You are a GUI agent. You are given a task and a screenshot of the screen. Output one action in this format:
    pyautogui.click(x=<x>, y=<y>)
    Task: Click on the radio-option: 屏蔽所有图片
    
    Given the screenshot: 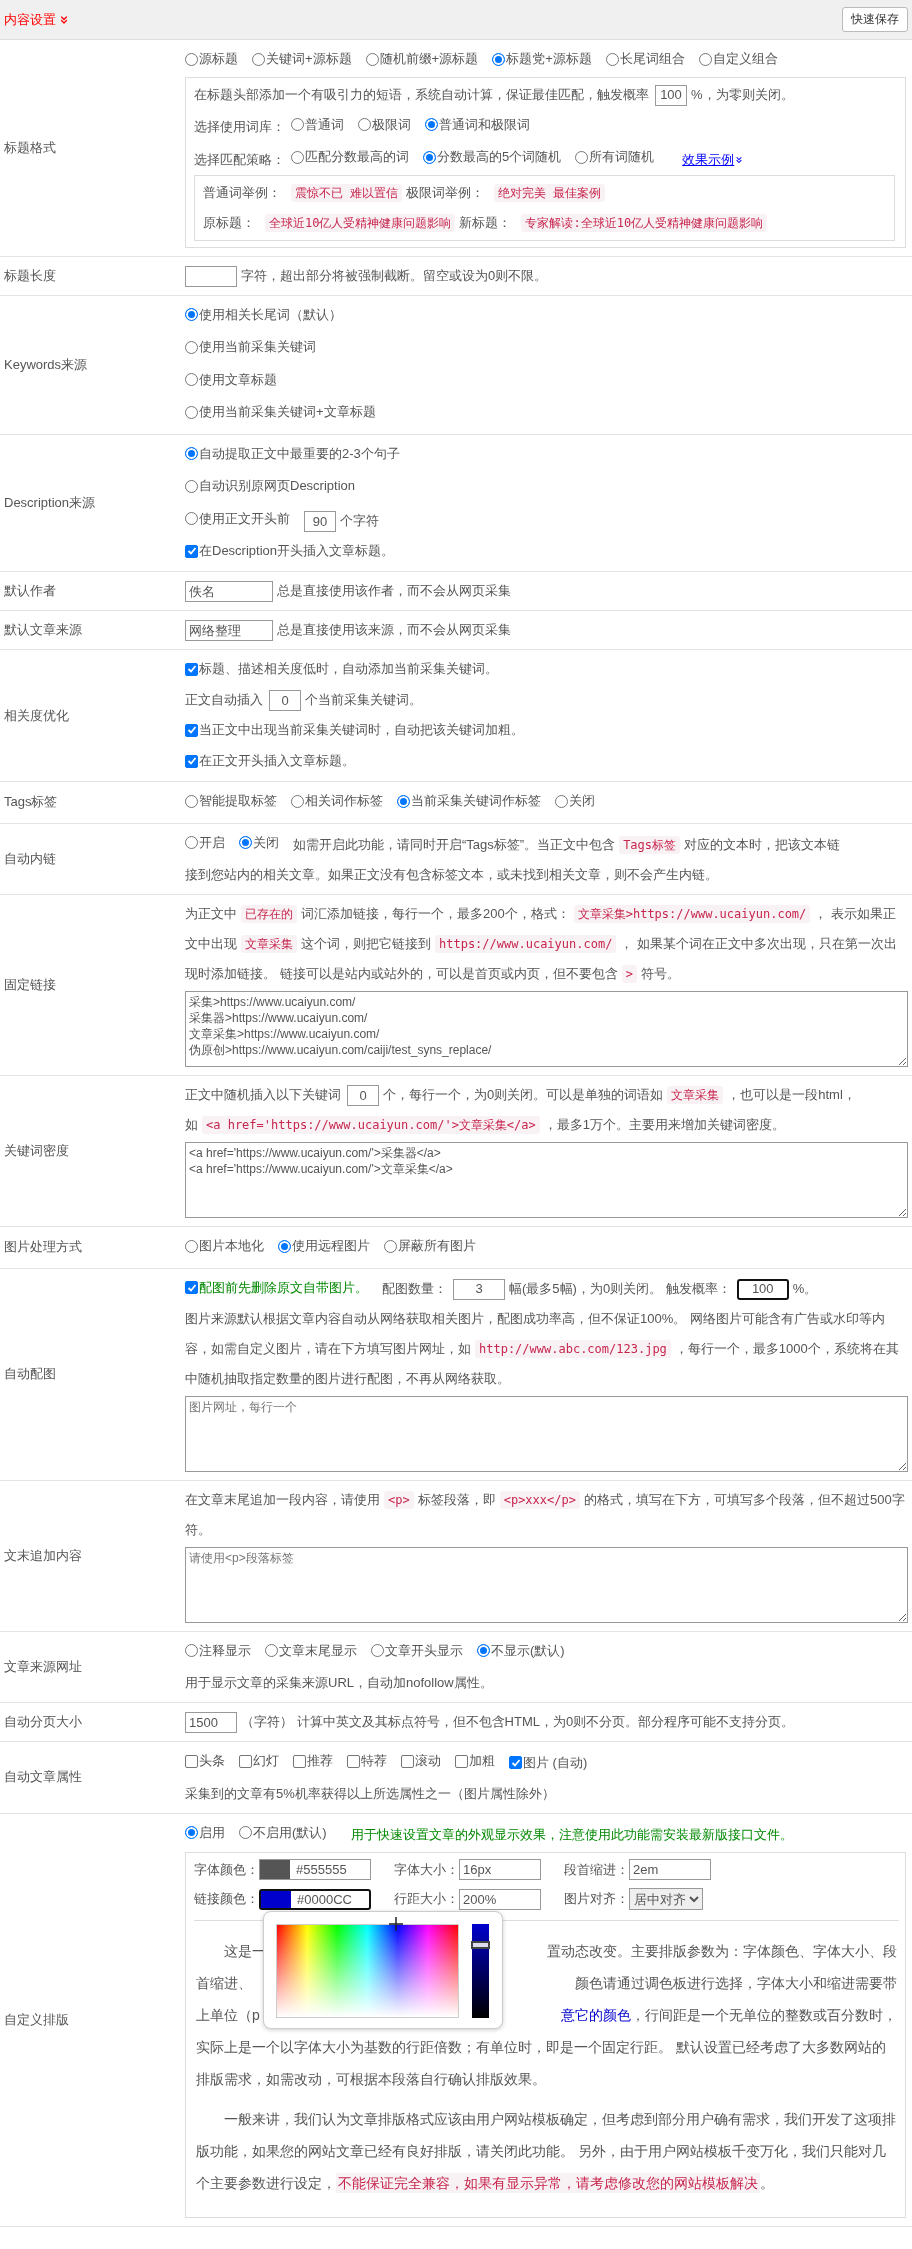 What is the action you would take?
    pyautogui.click(x=430, y=1246)
    